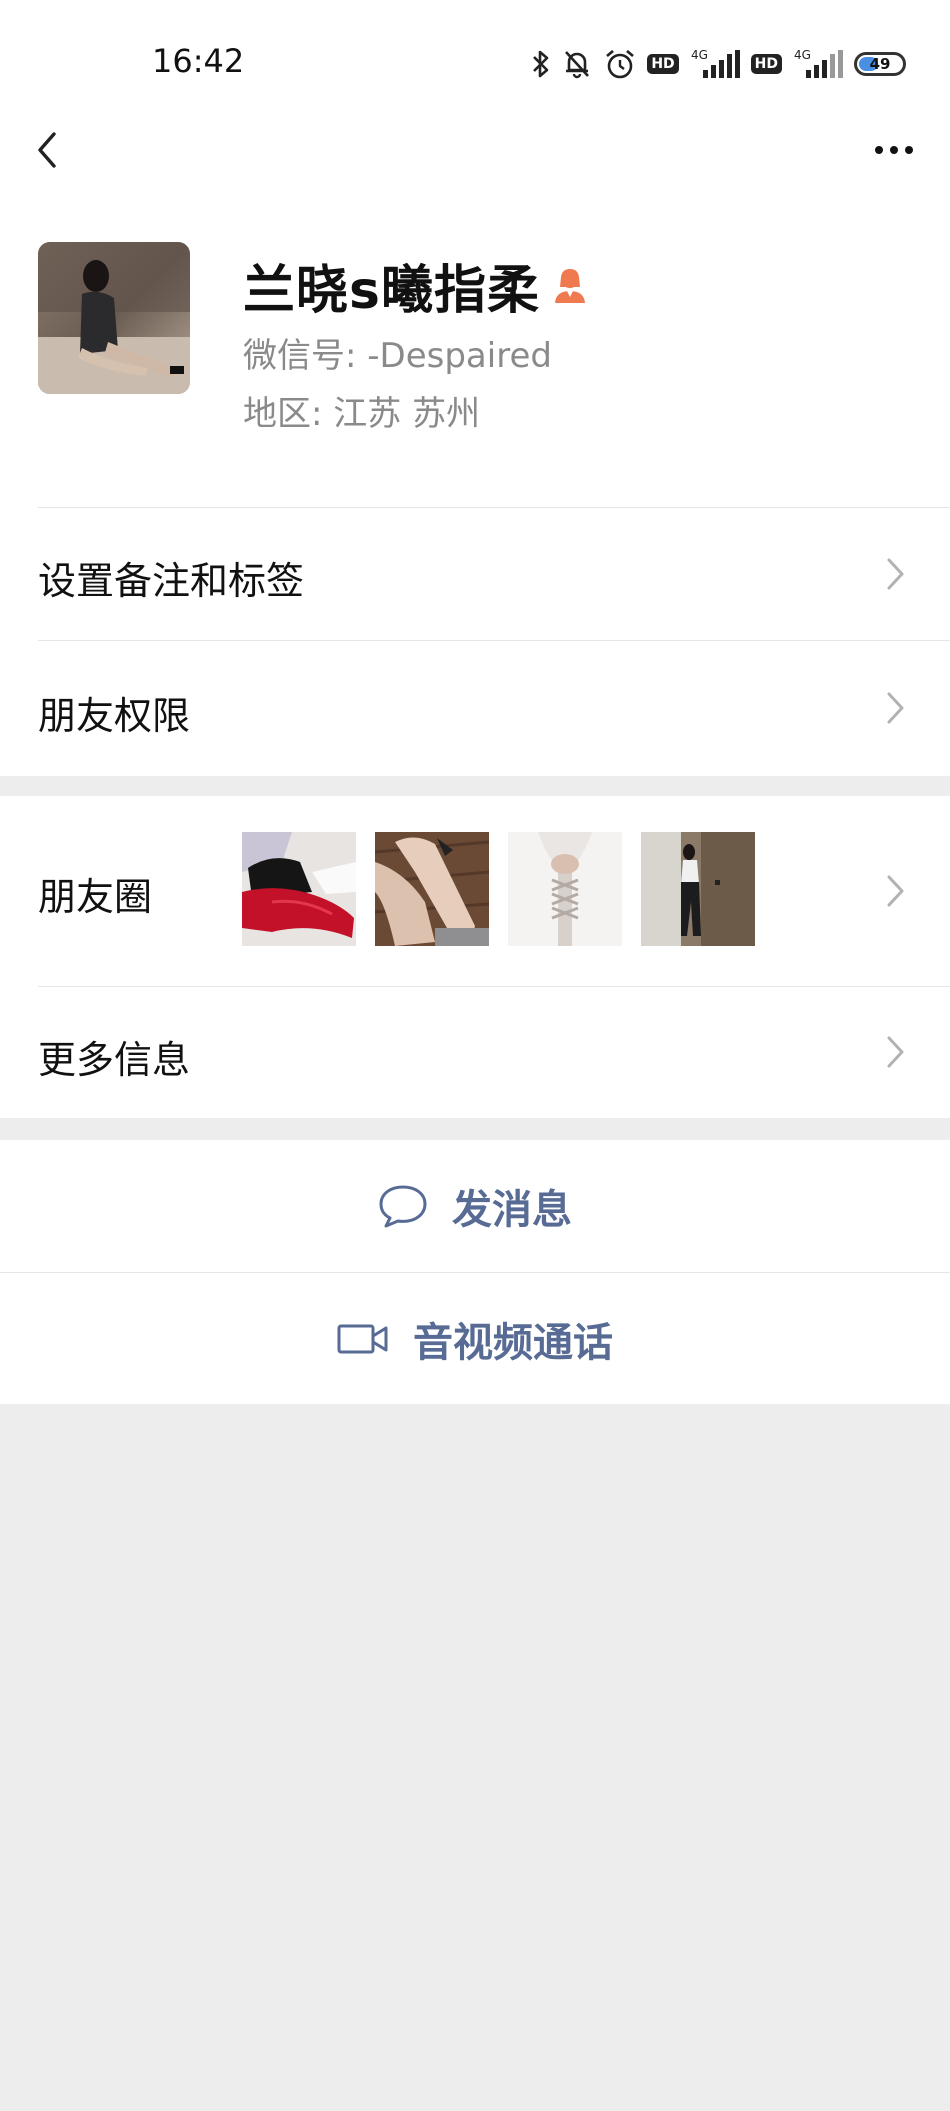 Image resolution: width=950 pixels, height=2111 pixels. Describe the element at coordinates (362, 414) in the screenshot. I see `region: 地区: 江苏 苏州` at that location.